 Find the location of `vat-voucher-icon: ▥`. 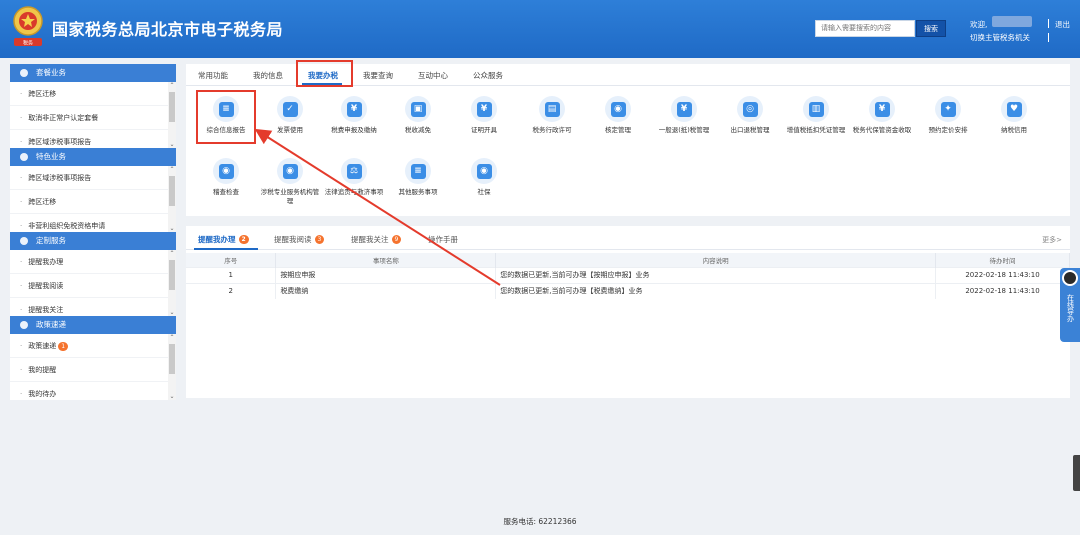

vat-voucher-icon: ▥ is located at coordinates (816, 109).